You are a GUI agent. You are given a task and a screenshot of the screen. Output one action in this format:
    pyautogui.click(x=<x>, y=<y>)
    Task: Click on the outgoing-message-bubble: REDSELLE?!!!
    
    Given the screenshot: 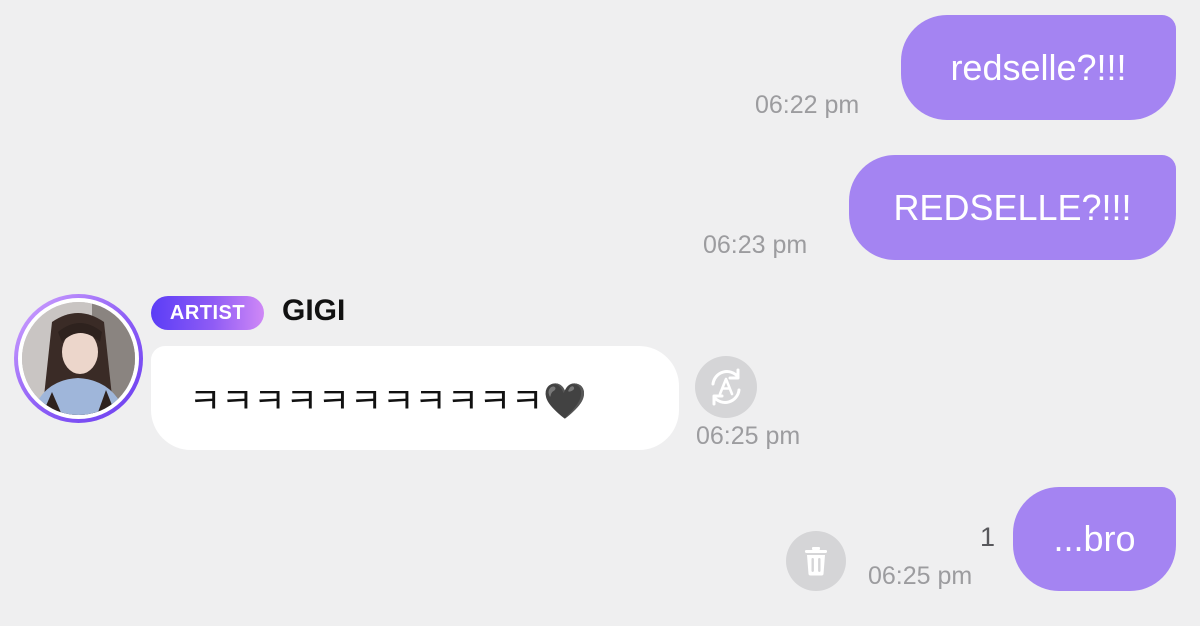 What is the action you would take?
    pyautogui.click(x=1012, y=207)
    